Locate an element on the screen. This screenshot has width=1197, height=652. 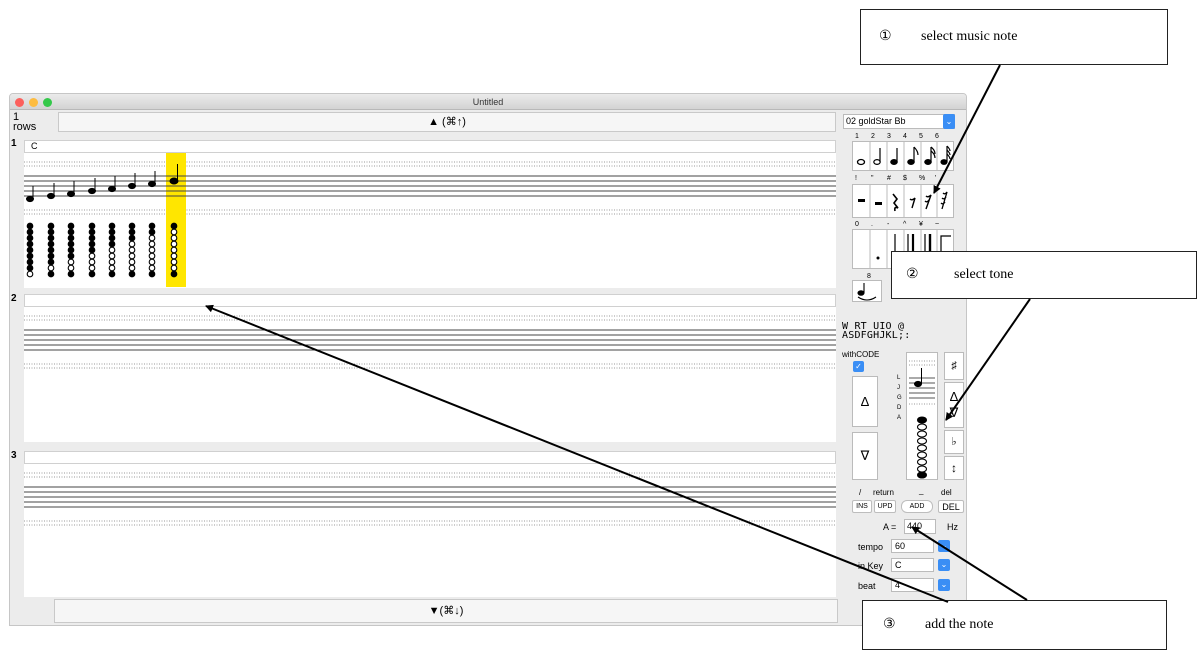
with-code-checkbox: ✓ is located at coordinates (858, 366).